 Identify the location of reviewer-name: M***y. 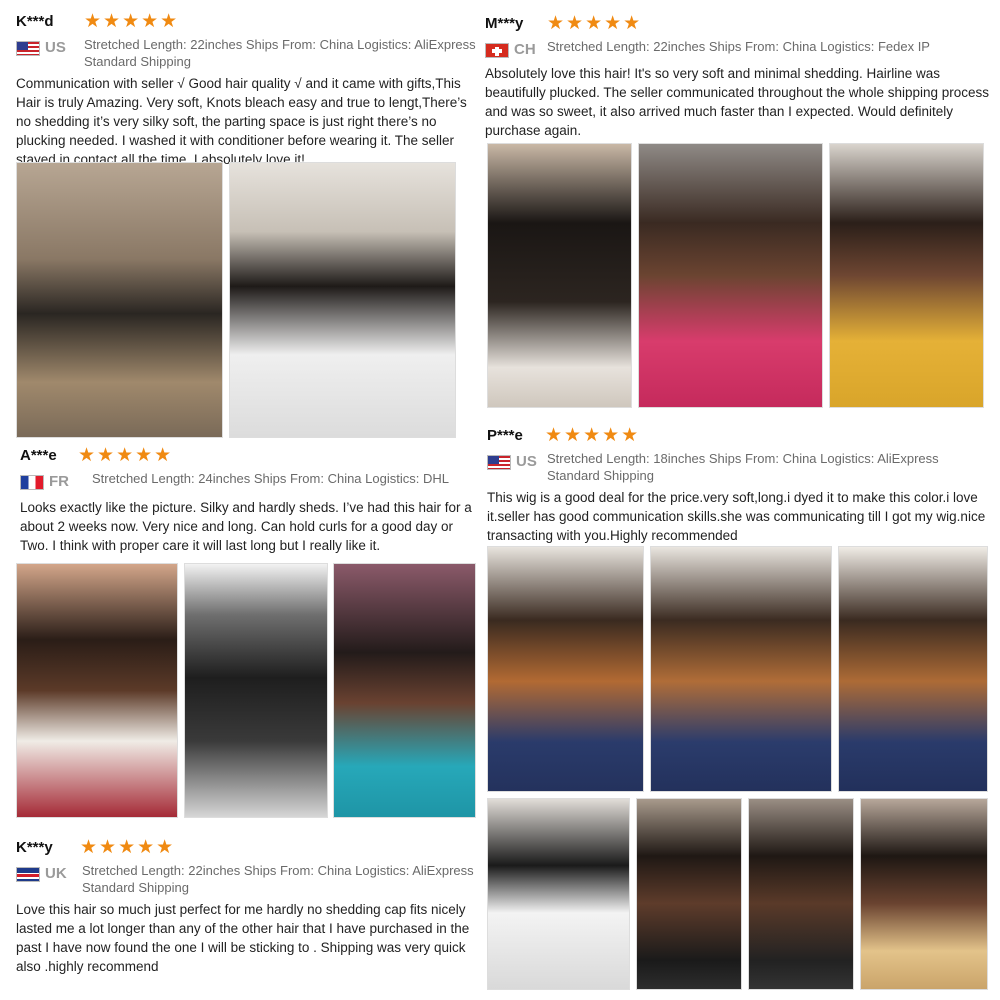
(504, 23).